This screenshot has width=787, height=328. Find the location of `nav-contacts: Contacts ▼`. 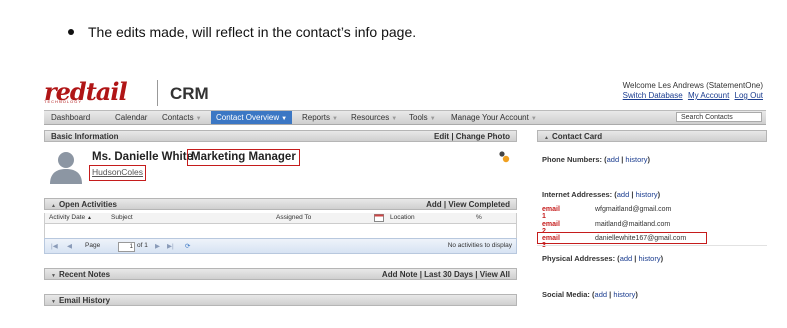

nav-contacts: Contacts ▼ is located at coordinates (182, 117).